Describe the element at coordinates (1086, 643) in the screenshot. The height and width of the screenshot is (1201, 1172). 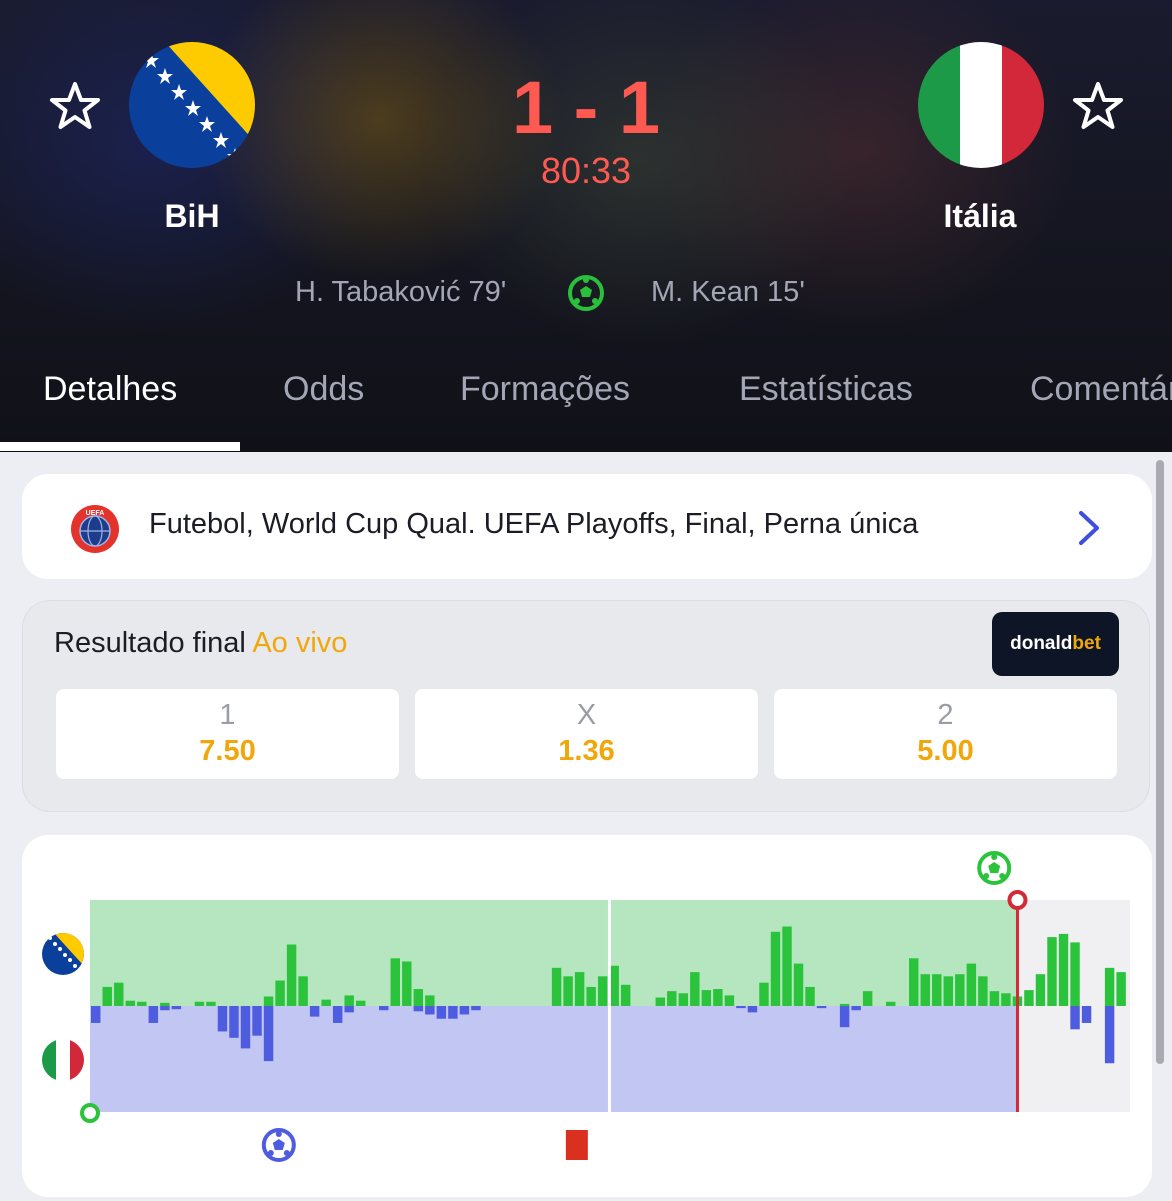
I see `bookmaker-name-suffix: bet` at that location.